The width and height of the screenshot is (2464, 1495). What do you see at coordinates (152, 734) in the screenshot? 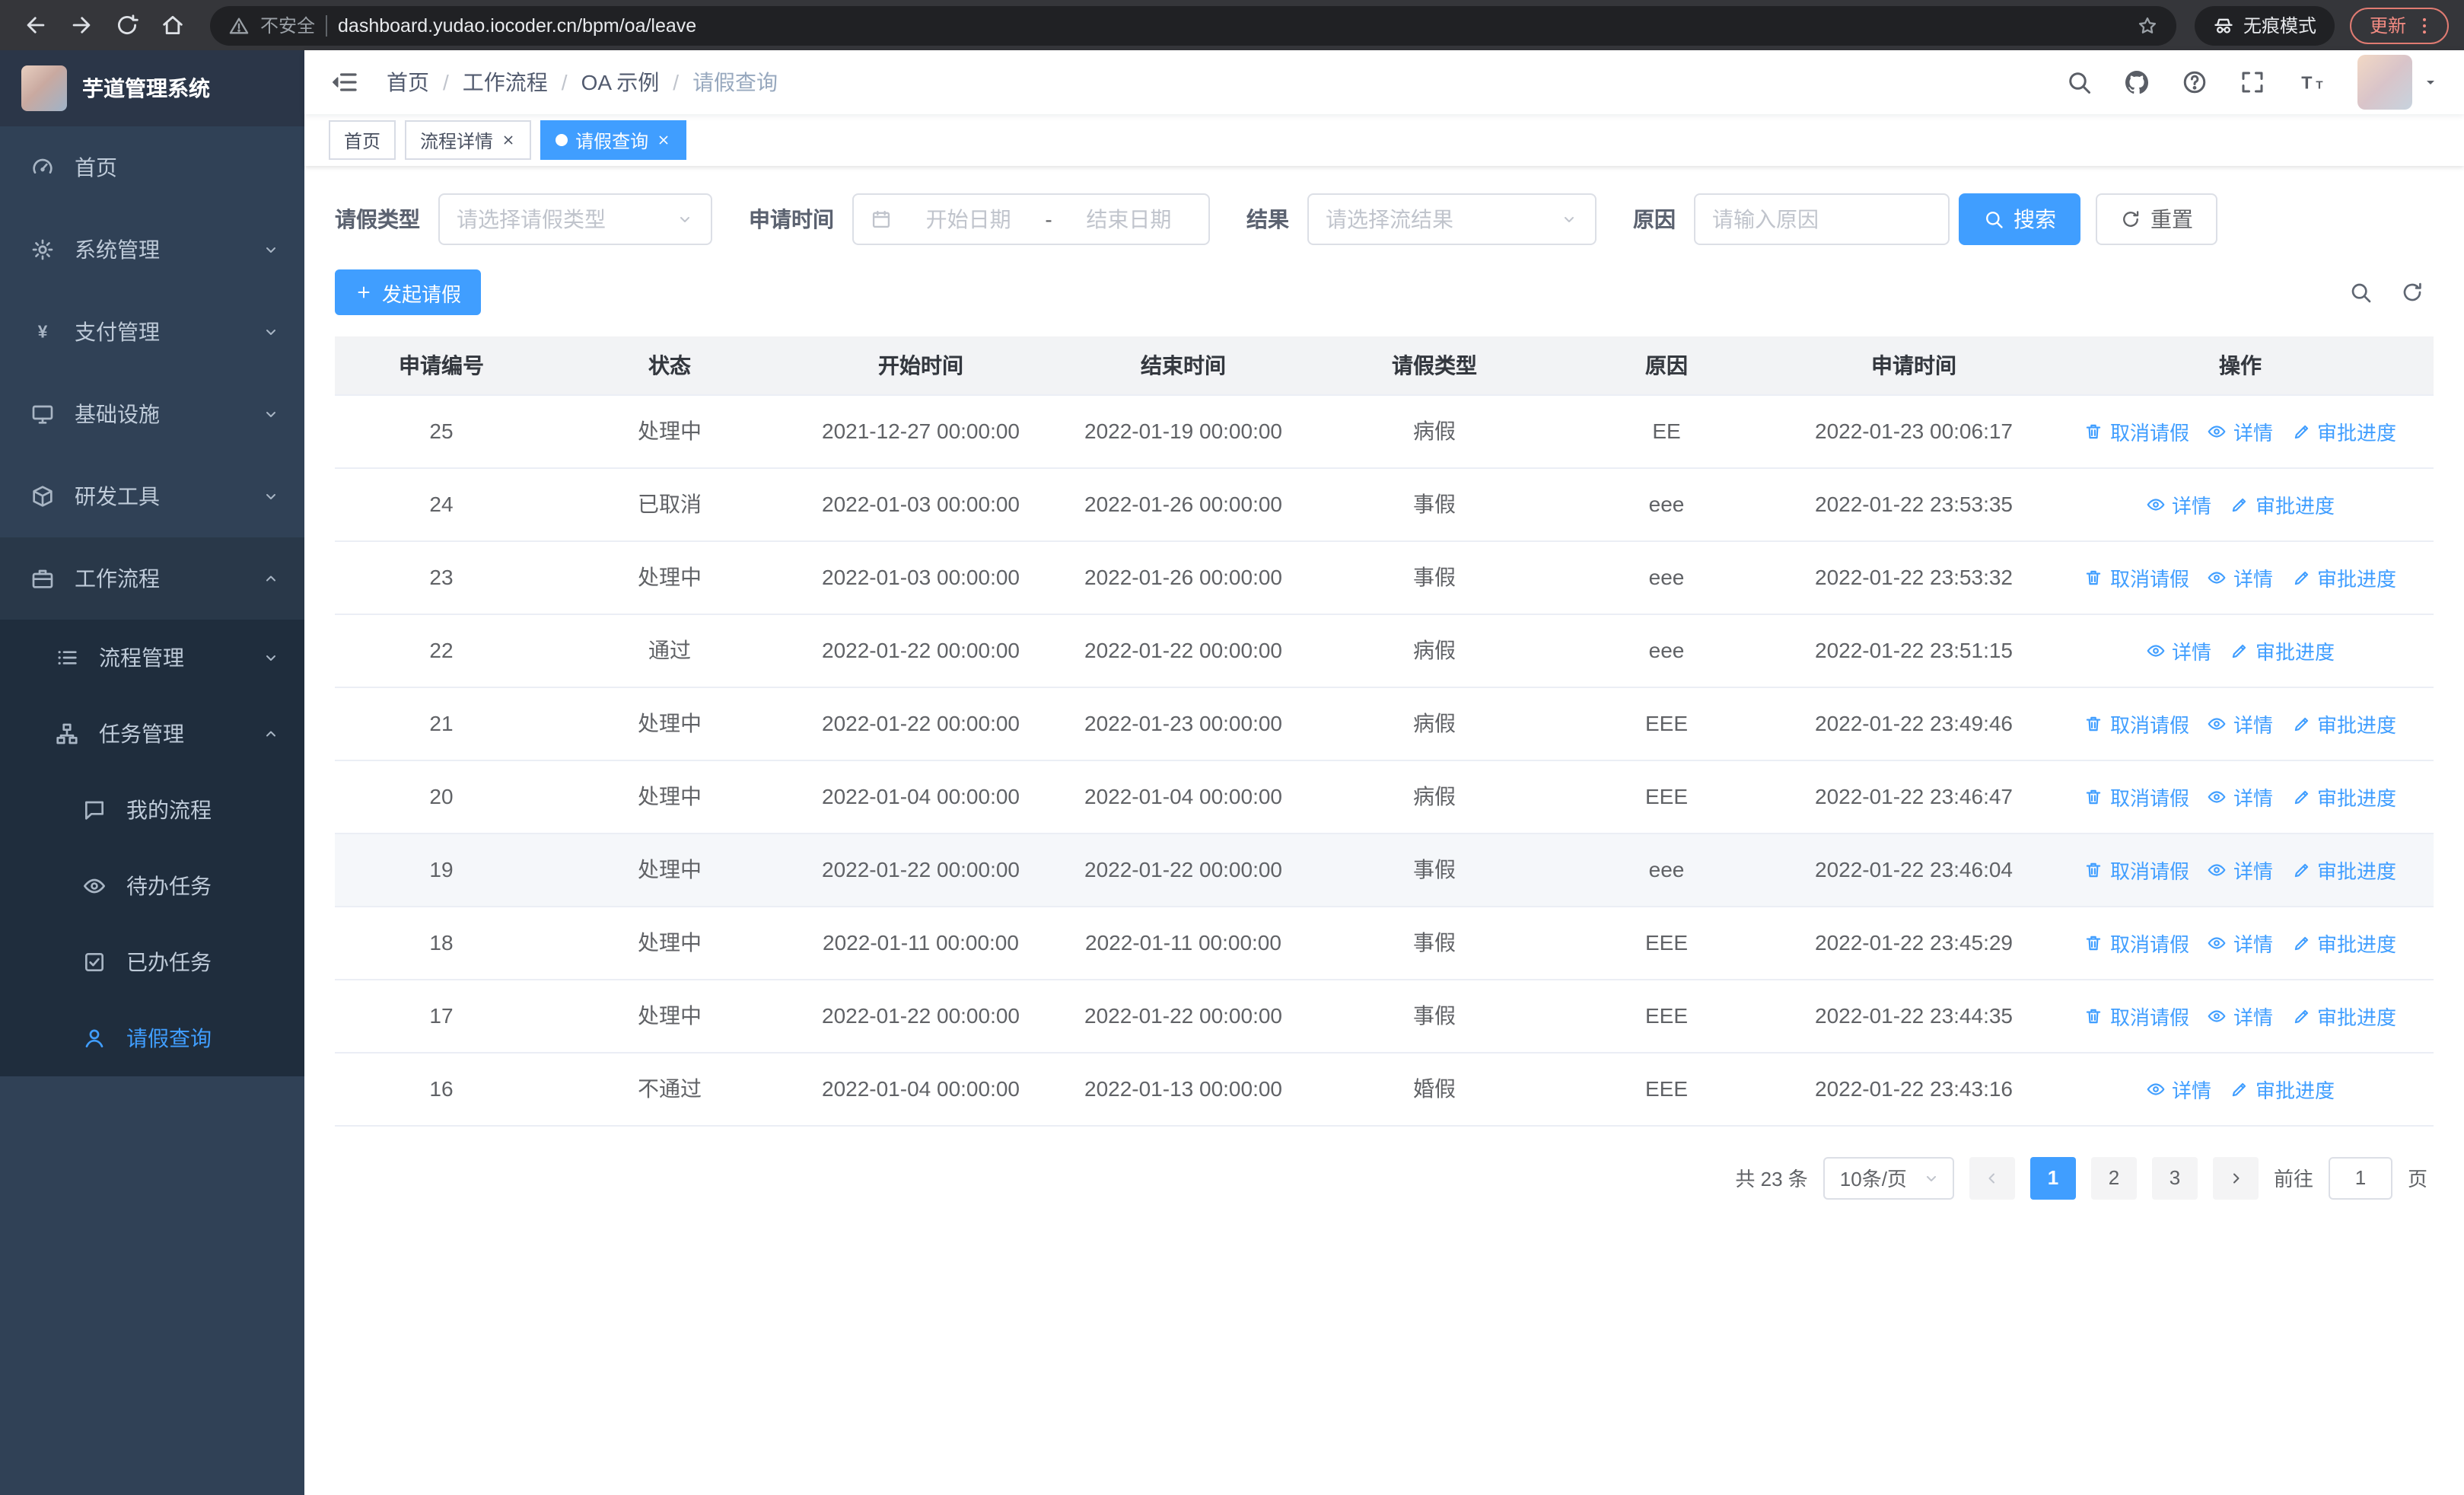
I see `sidebar-item-task-mgmt: 任务管理` at bounding box center [152, 734].